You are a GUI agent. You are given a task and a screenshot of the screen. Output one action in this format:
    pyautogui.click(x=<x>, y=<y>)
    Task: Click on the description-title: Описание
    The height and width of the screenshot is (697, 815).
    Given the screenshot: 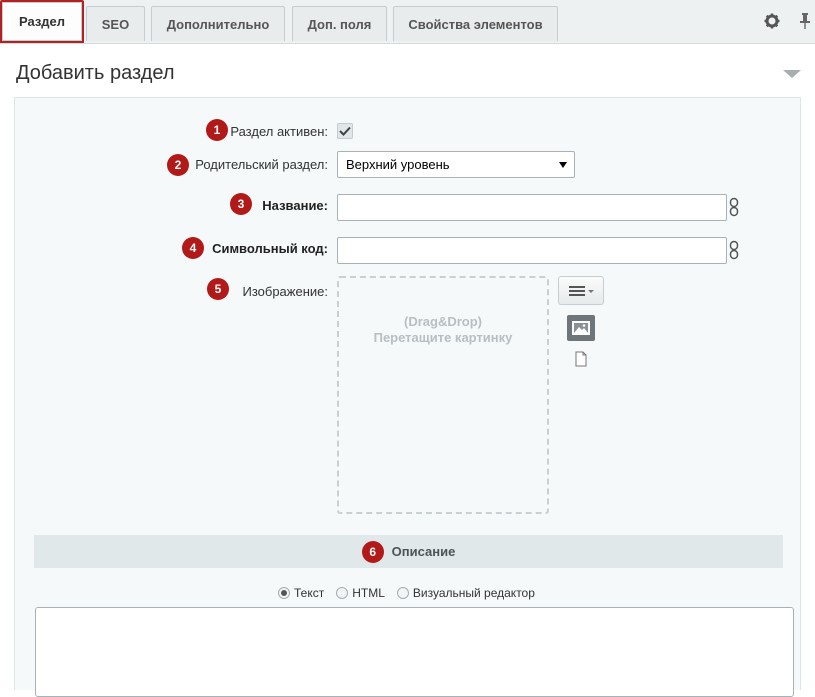 What is the action you would take?
    pyautogui.click(x=423, y=551)
    